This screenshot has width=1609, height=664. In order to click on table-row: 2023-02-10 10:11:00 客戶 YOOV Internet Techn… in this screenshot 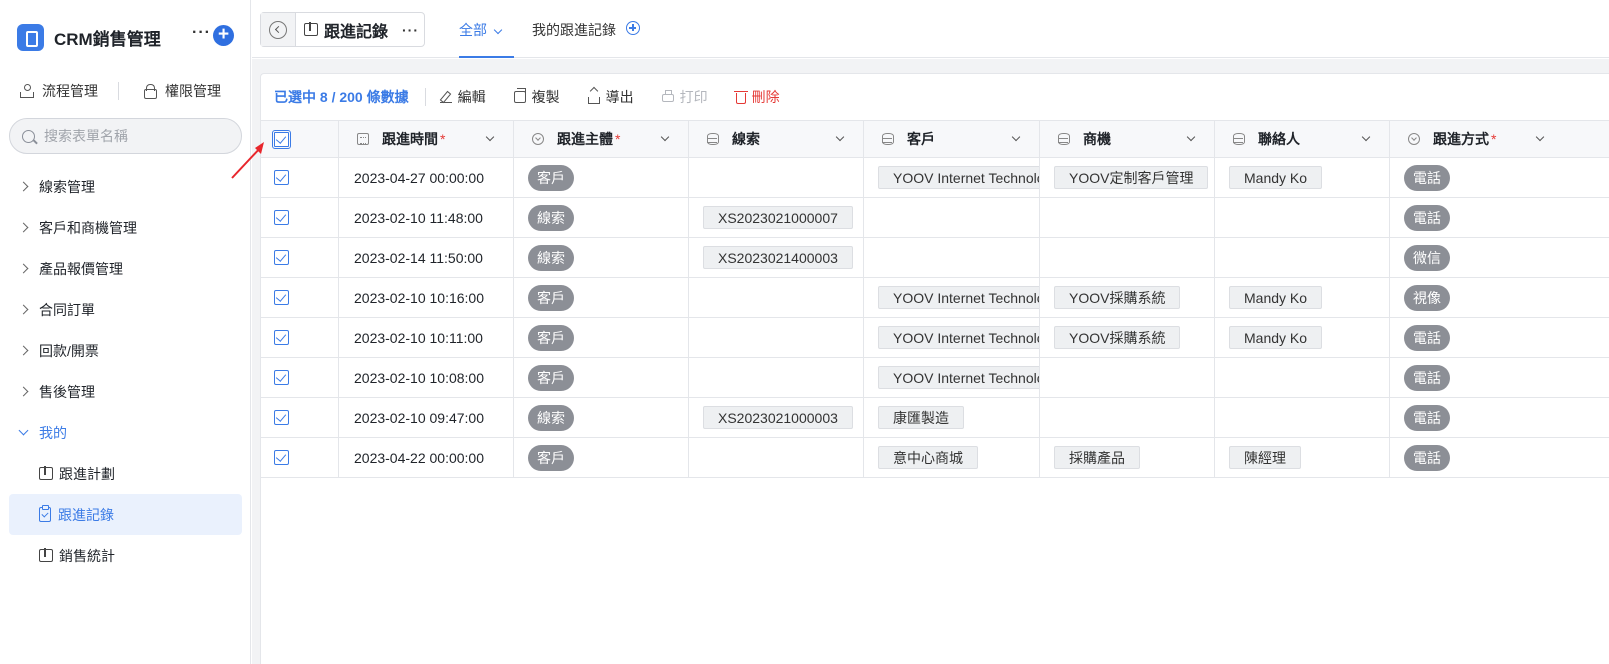, I will do `click(935, 338)`.